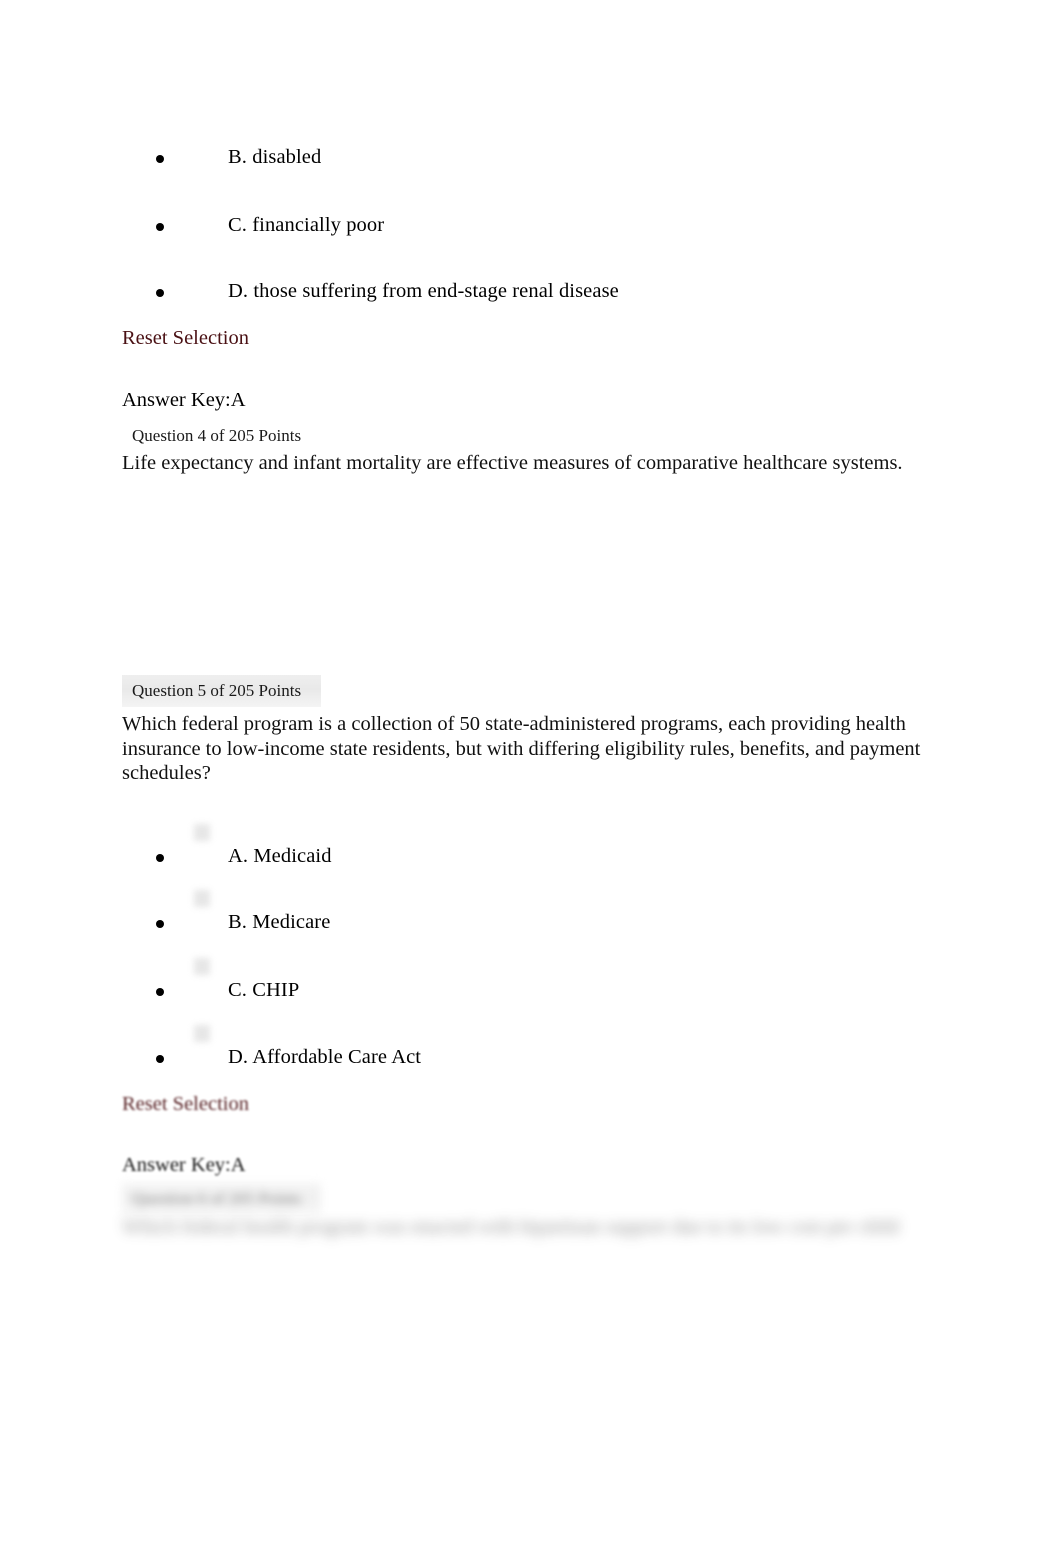 The width and height of the screenshot is (1062, 1556). I want to click on option-label-d: D. Affordable Care Act, so click(325, 1057).